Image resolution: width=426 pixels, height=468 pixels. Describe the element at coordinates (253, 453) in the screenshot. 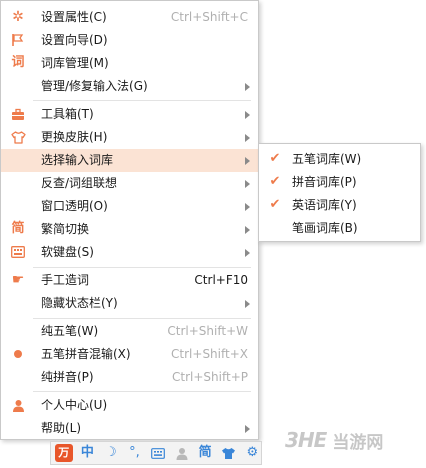

I see `gear-icon: ⚙` at that location.